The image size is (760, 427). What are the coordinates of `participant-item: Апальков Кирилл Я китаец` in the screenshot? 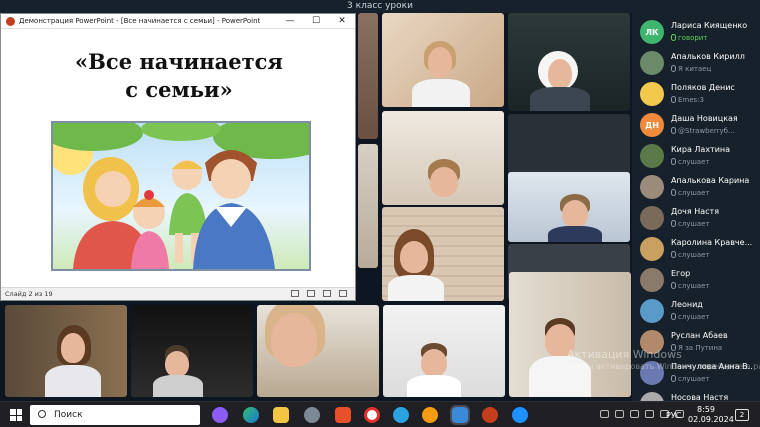 It's located at (694, 63).